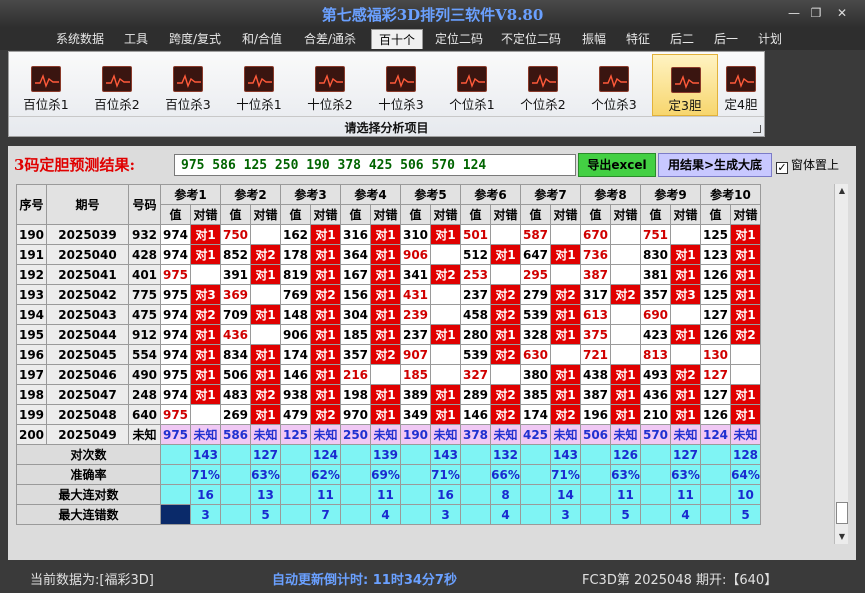 The height and width of the screenshot is (593, 865). What do you see at coordinates (715, 165) in the screenshot?
I see `generate-base-button: 用结果>生成大底` at bounding box center [715, 165].